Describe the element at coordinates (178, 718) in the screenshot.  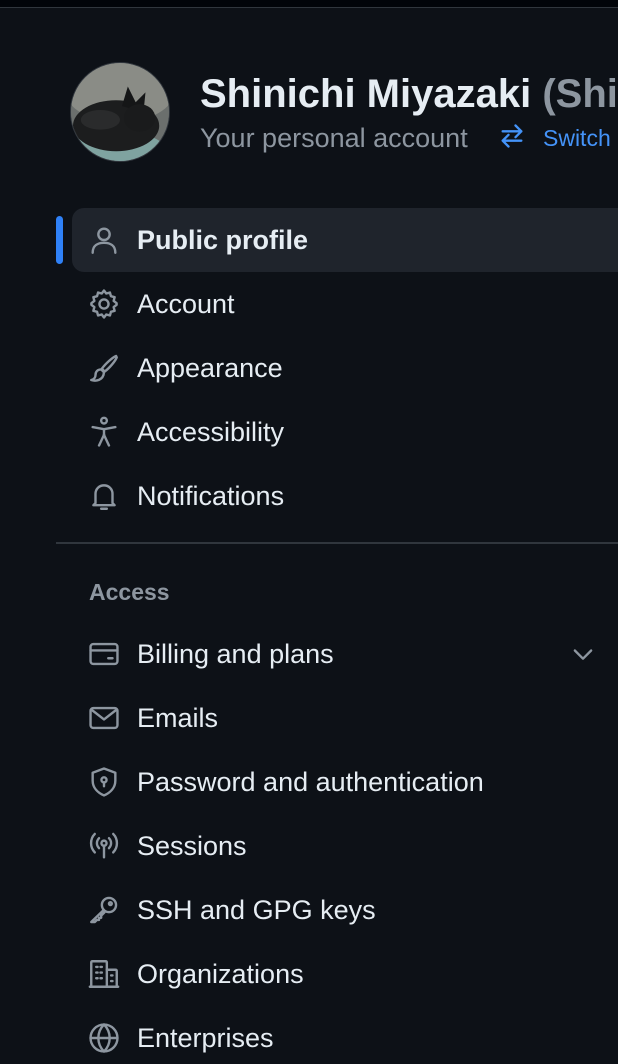
I see `nav-item-label: Emails` at that location.